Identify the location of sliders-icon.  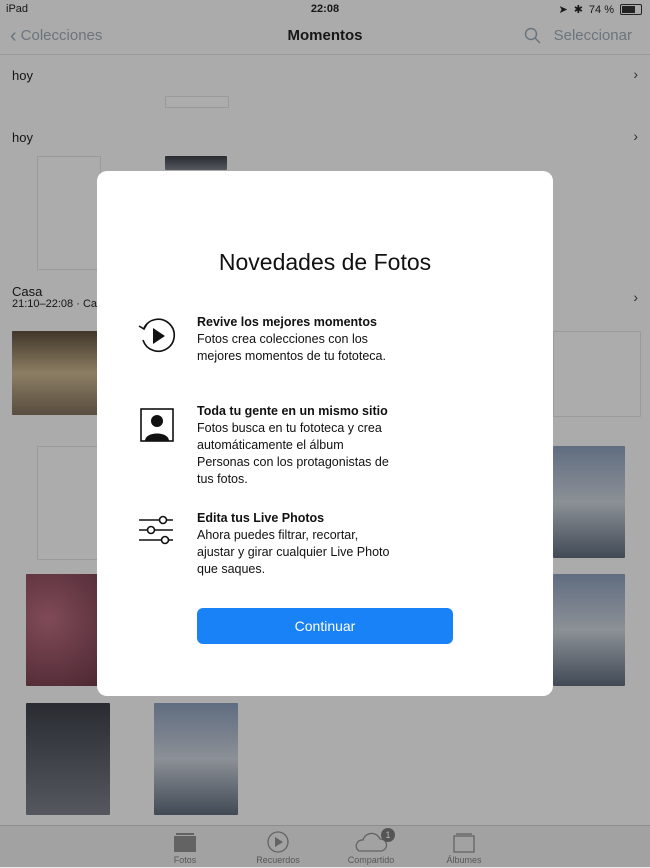
(156, 530).